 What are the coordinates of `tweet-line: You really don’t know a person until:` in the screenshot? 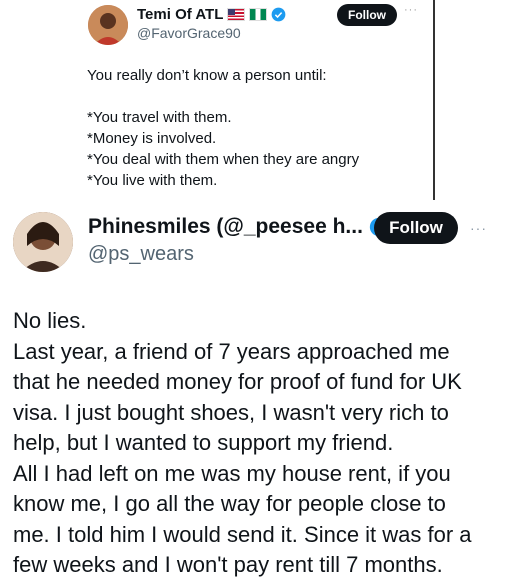 It's located at (207, 75).